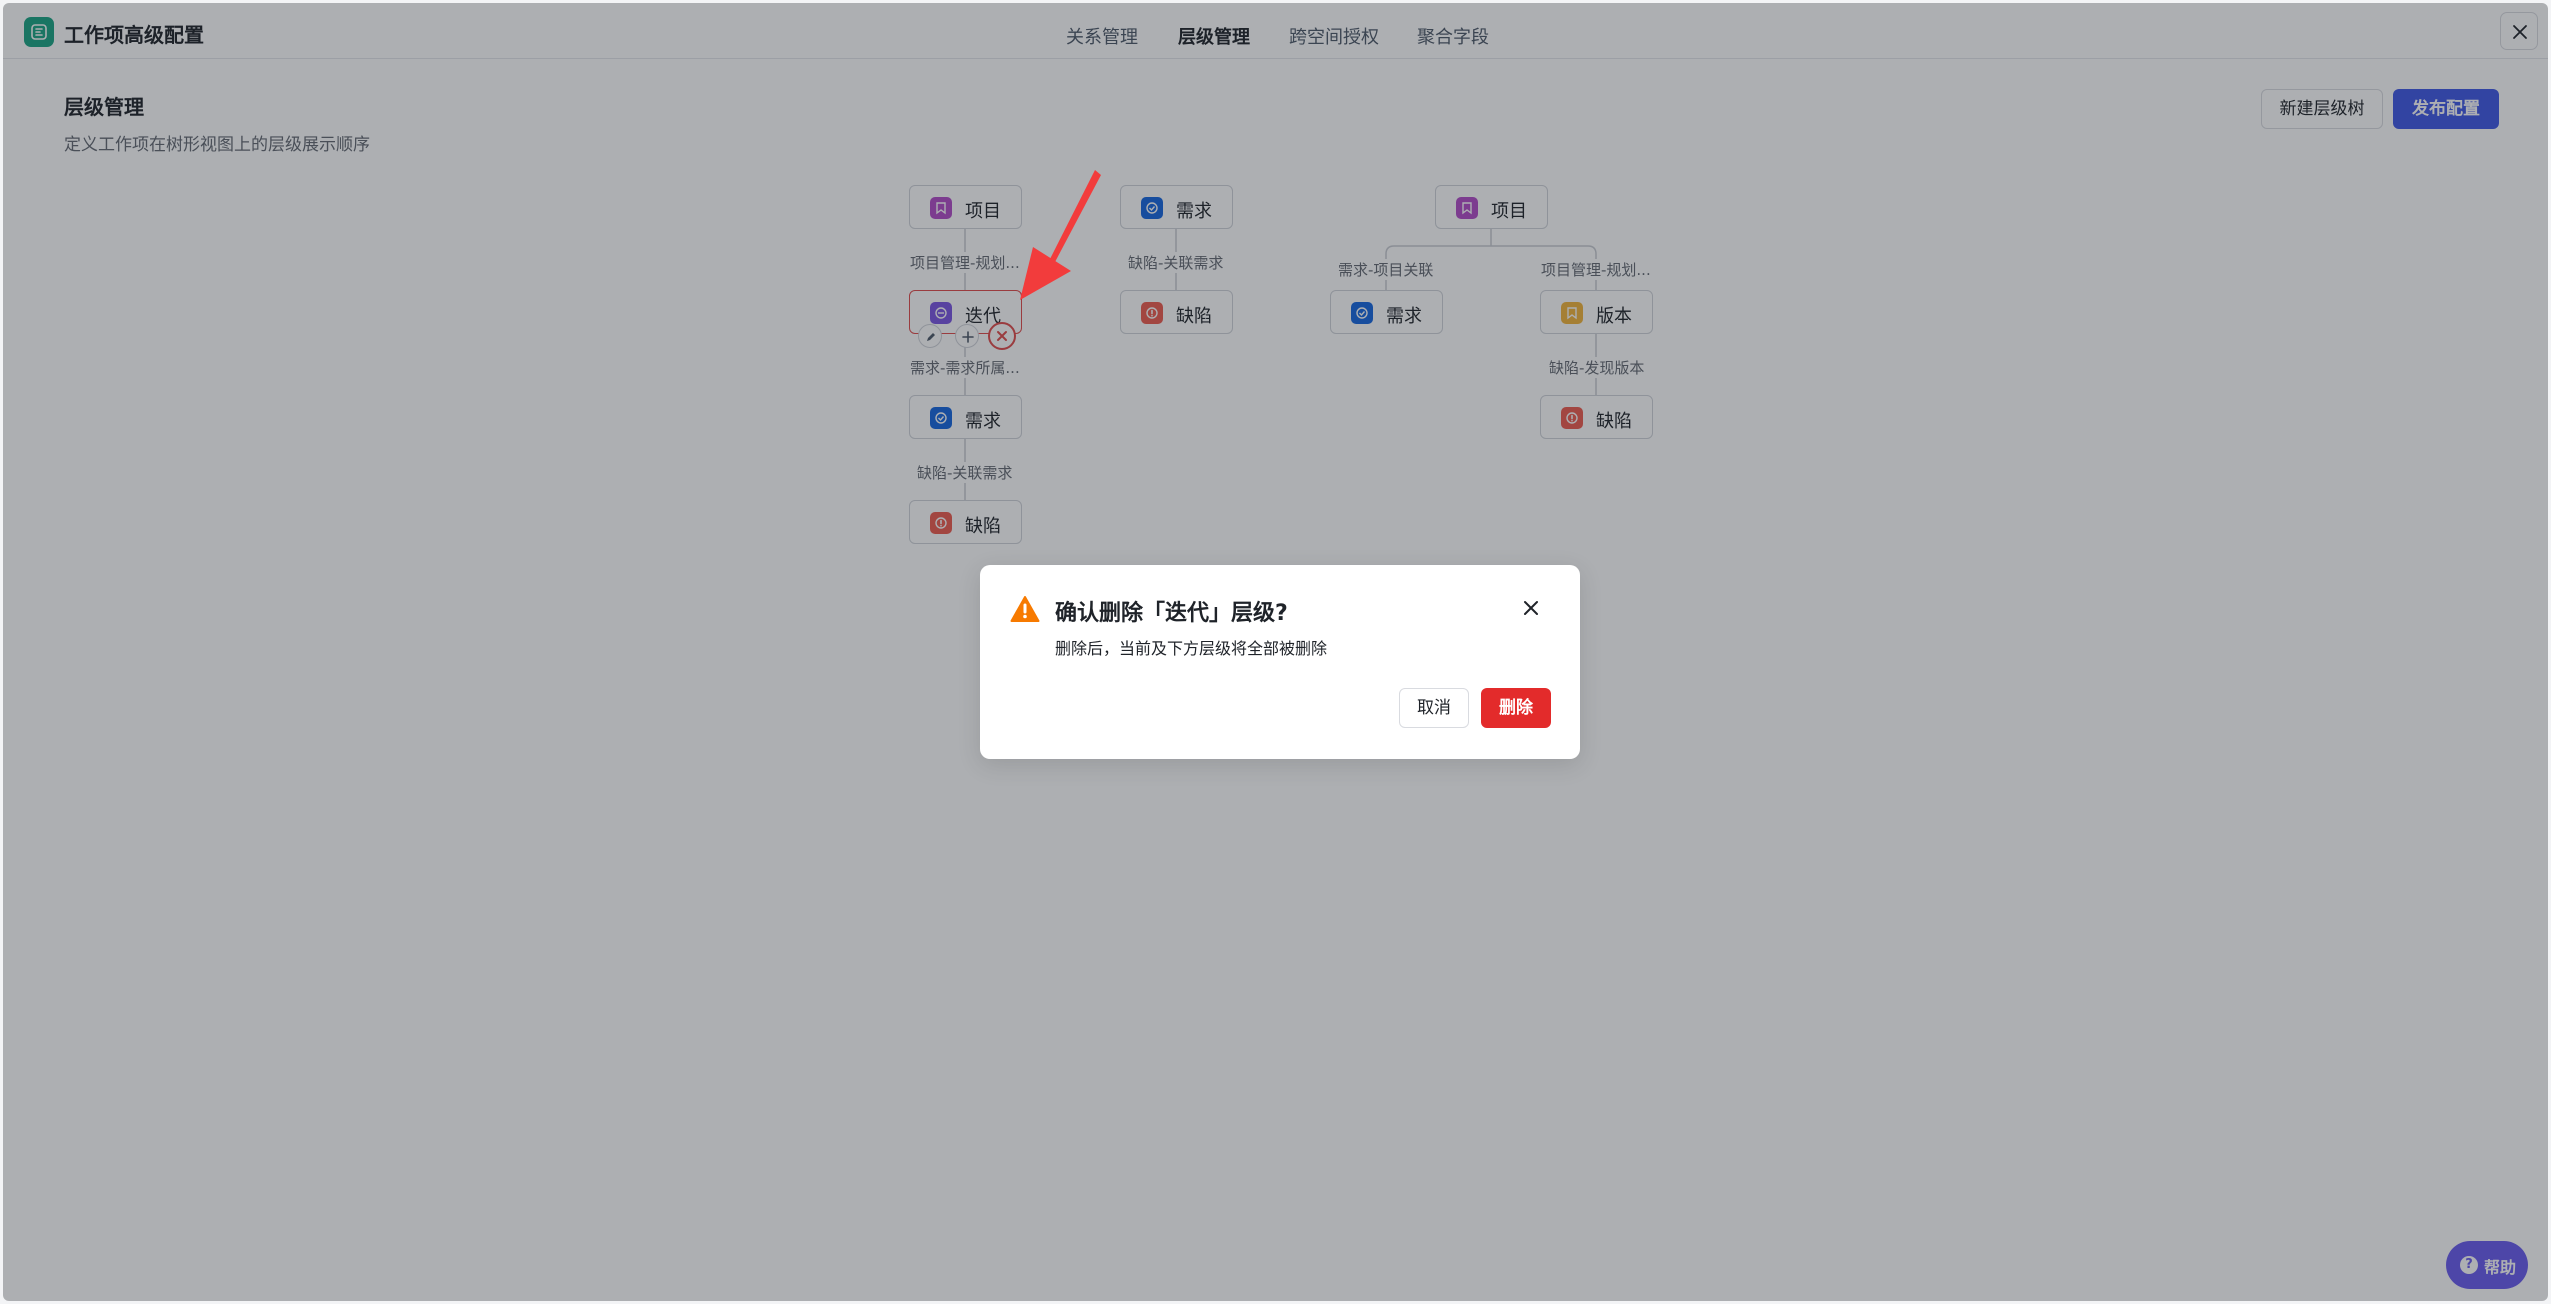 The image size is (2551, 1304). I want to click on warning-icon, so click(1025, 609).